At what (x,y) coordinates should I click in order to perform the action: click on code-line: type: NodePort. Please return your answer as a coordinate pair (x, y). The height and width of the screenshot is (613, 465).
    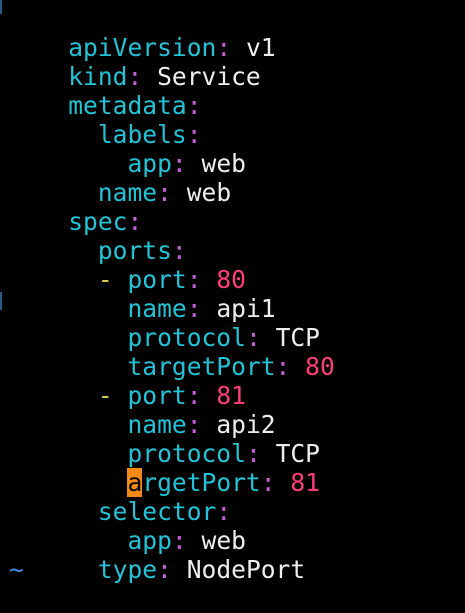
    Looking at the image, I should click on (157, 555).